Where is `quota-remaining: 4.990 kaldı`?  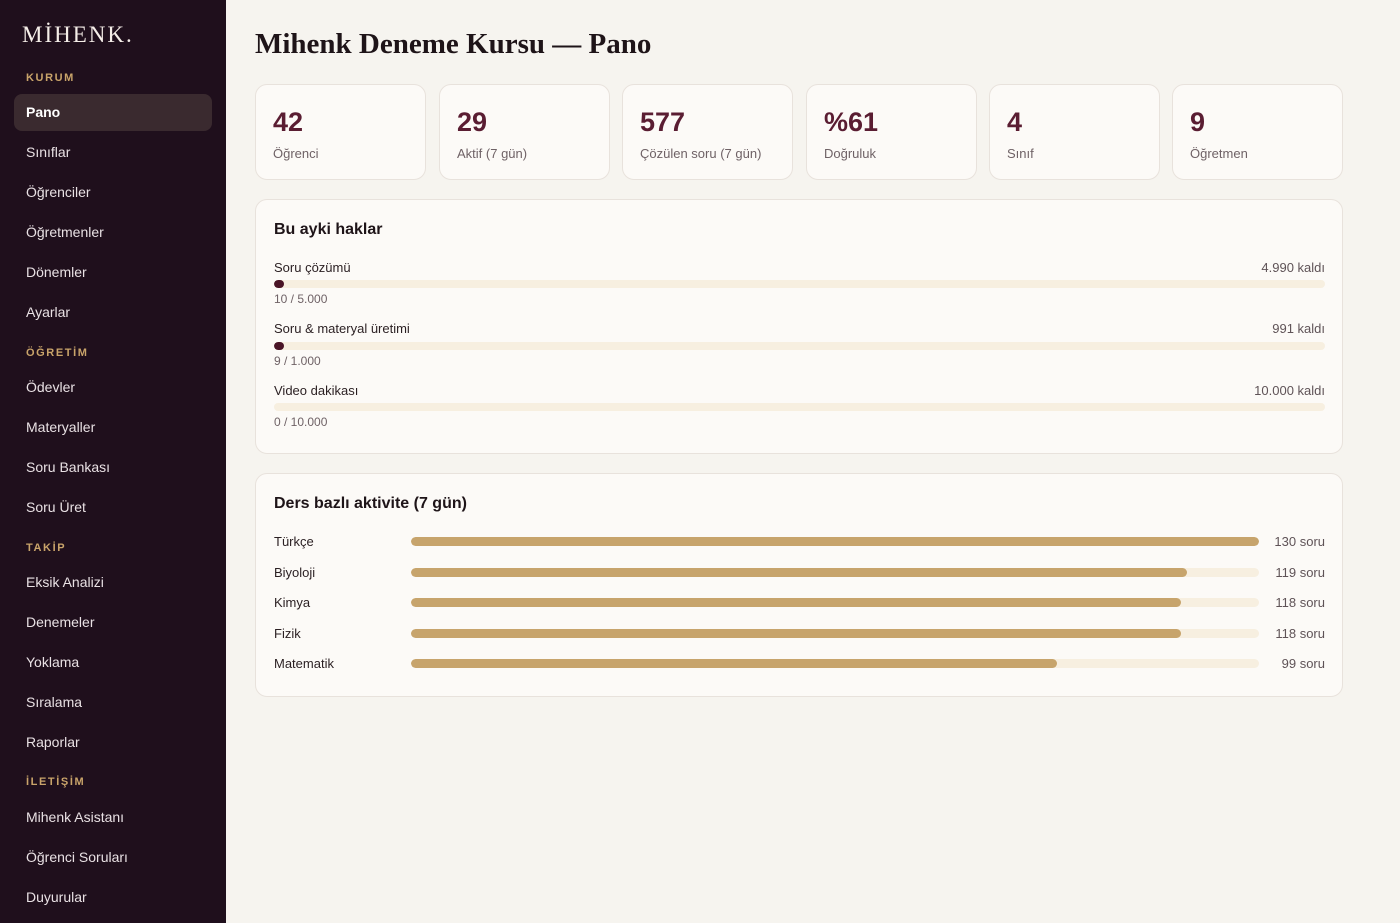 quota-remaining: 4.990 kaldı is located at coordinates (1293, 267).